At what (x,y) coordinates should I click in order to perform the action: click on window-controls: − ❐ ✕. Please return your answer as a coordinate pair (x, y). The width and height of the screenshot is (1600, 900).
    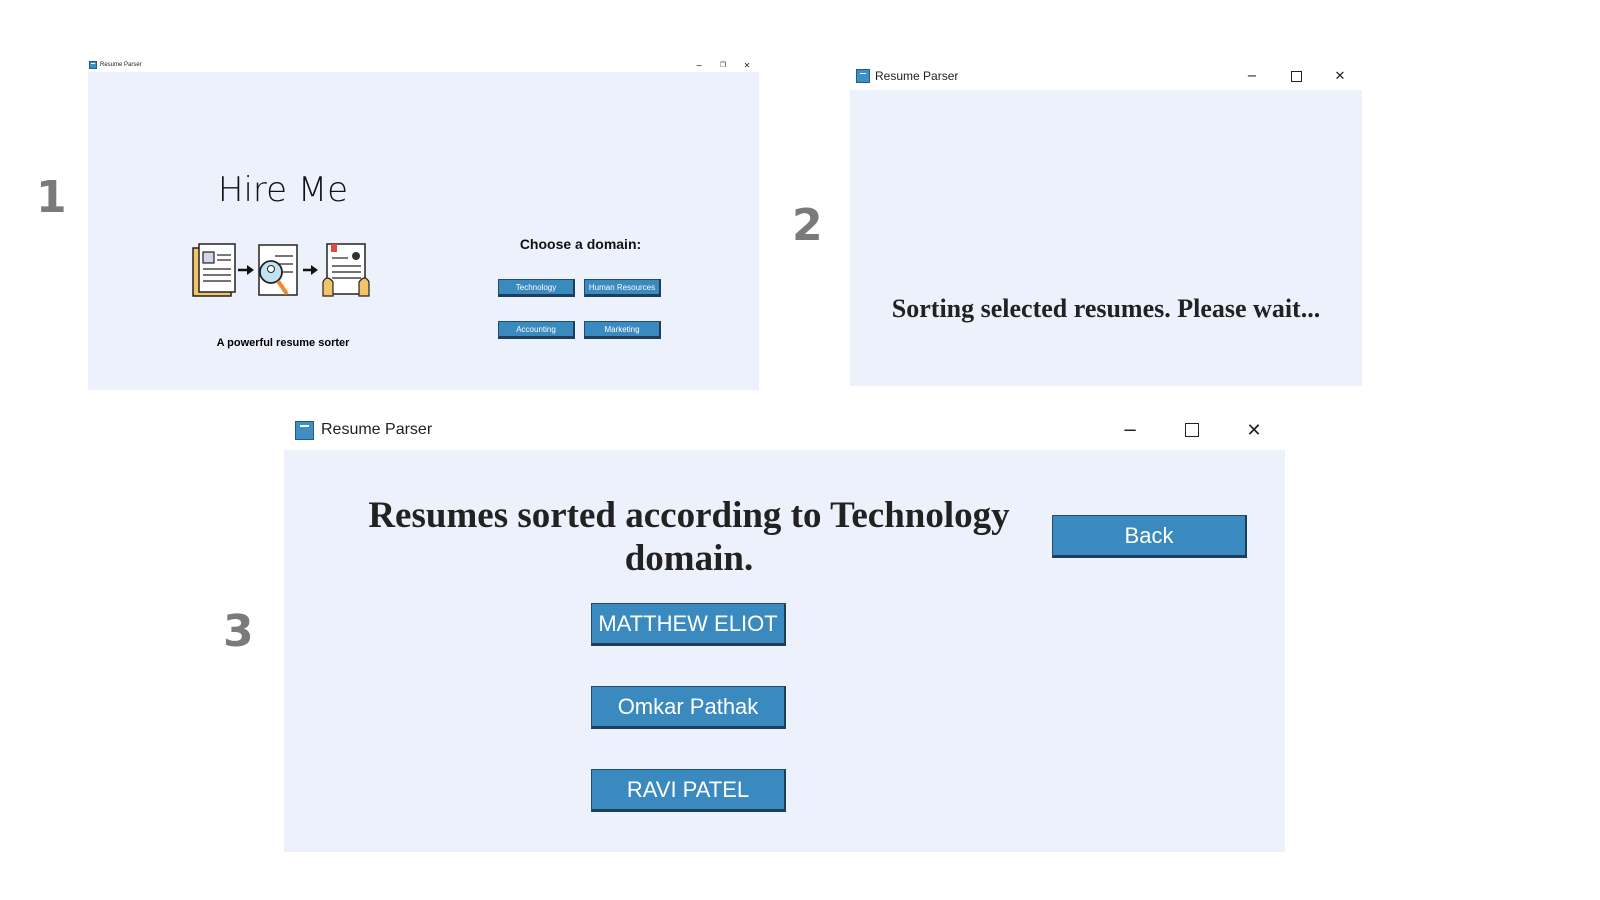
    Looking at the image, I should click on (723, 65).